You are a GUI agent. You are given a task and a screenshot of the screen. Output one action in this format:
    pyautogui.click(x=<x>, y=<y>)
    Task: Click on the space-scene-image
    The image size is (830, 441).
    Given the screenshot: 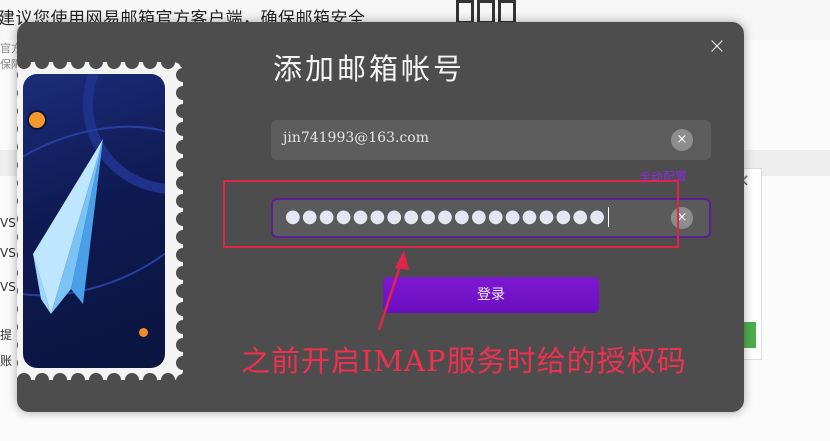 What is the action you would take?
    pyautogui.click(x=94, y=221)
    